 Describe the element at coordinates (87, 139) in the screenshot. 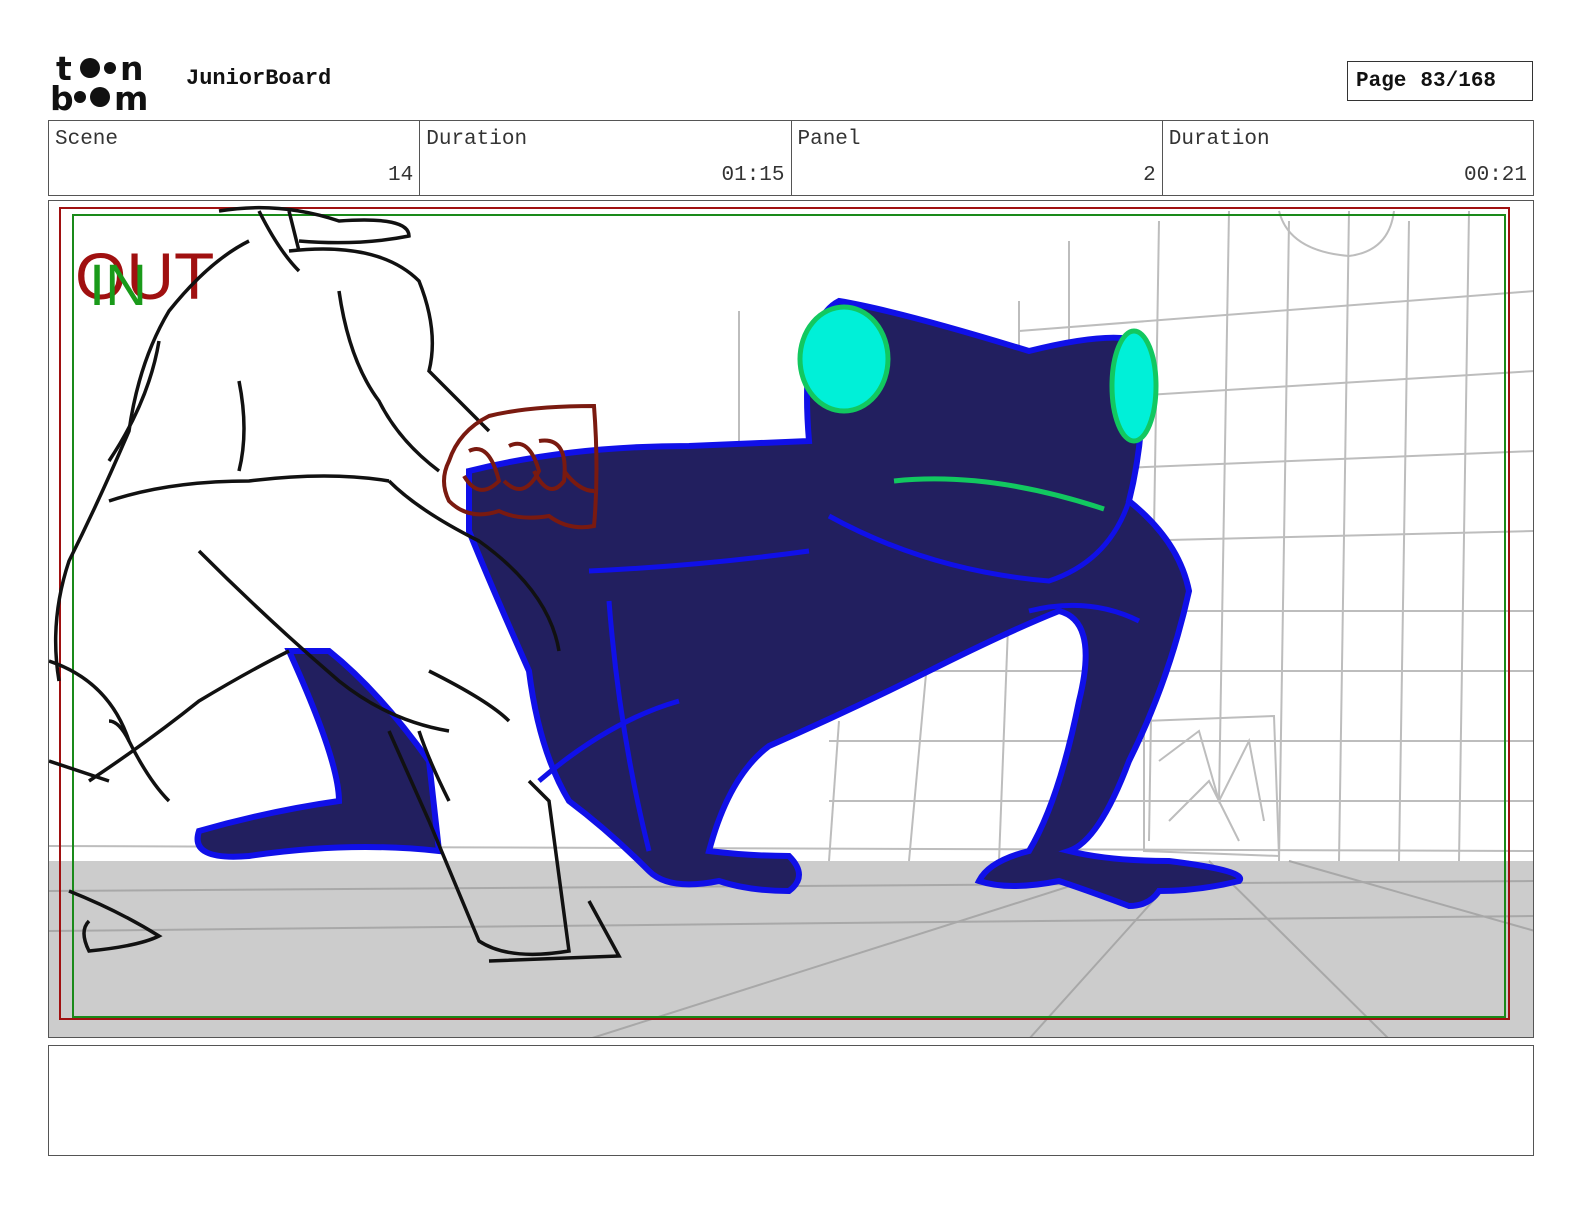

I see `scene-label: Scene` at that location.